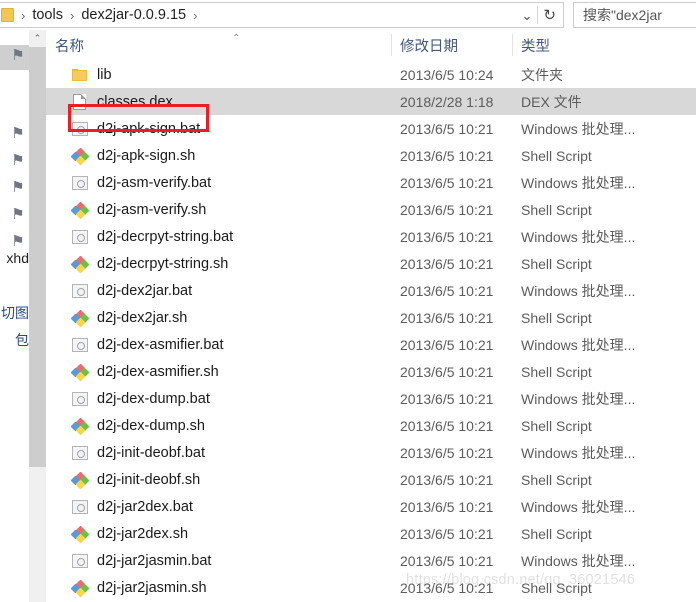 This screenshot has height=602, width=696. I want to click on nav-item-label-2: 包, so click(14, 340).